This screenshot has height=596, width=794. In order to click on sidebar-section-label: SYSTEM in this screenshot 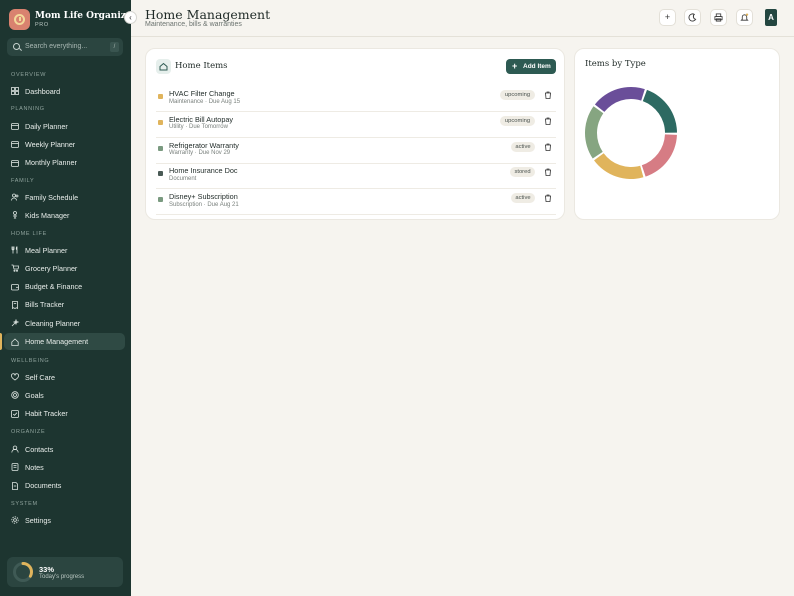, I will do `click(24, 504)`.